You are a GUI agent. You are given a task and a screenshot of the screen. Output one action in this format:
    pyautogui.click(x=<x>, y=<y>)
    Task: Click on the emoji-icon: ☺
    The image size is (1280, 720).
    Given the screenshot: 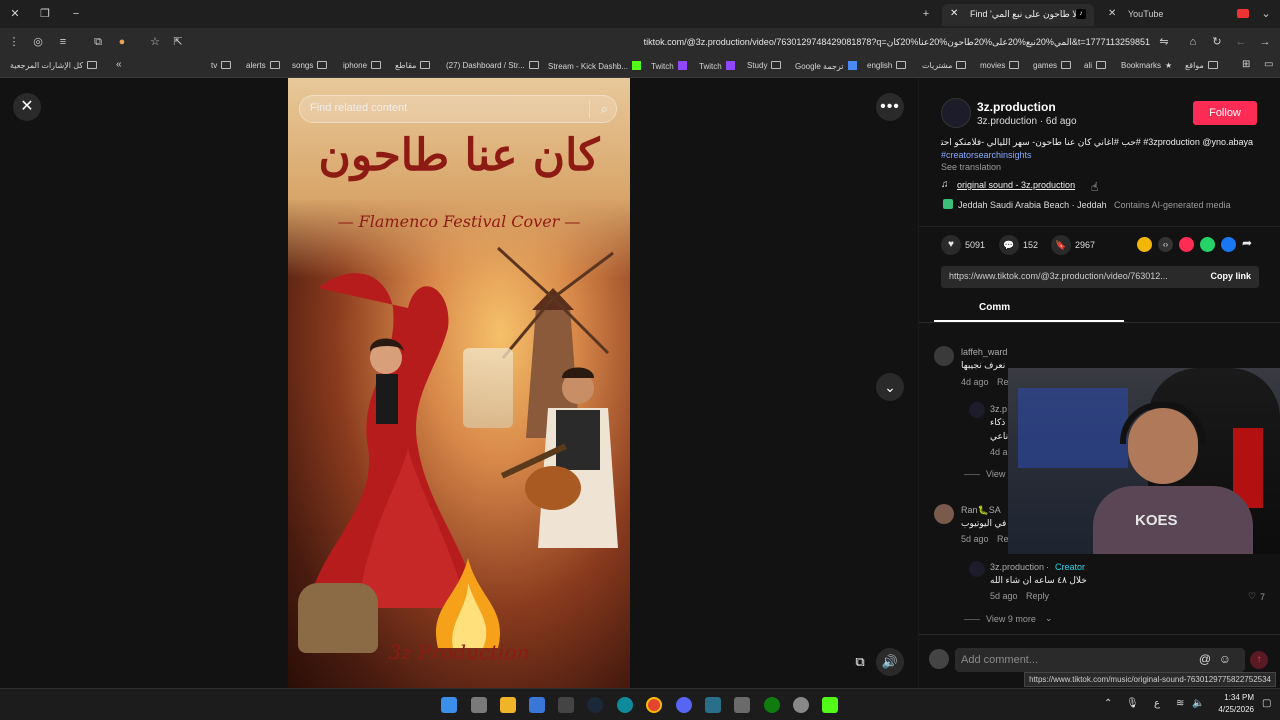 What is the action you would take?
    pyautogui.click(x=1225, y=659)
    